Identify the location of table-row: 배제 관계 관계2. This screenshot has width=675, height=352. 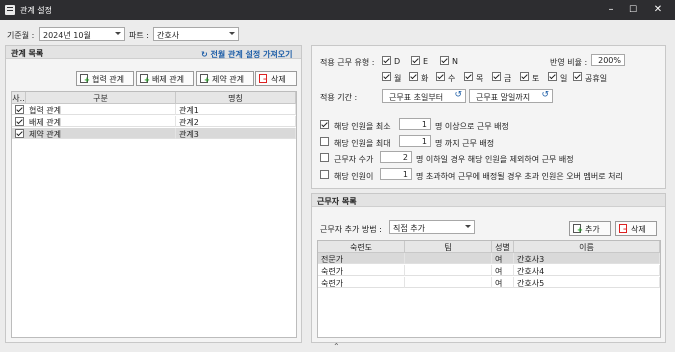
(154, 121).